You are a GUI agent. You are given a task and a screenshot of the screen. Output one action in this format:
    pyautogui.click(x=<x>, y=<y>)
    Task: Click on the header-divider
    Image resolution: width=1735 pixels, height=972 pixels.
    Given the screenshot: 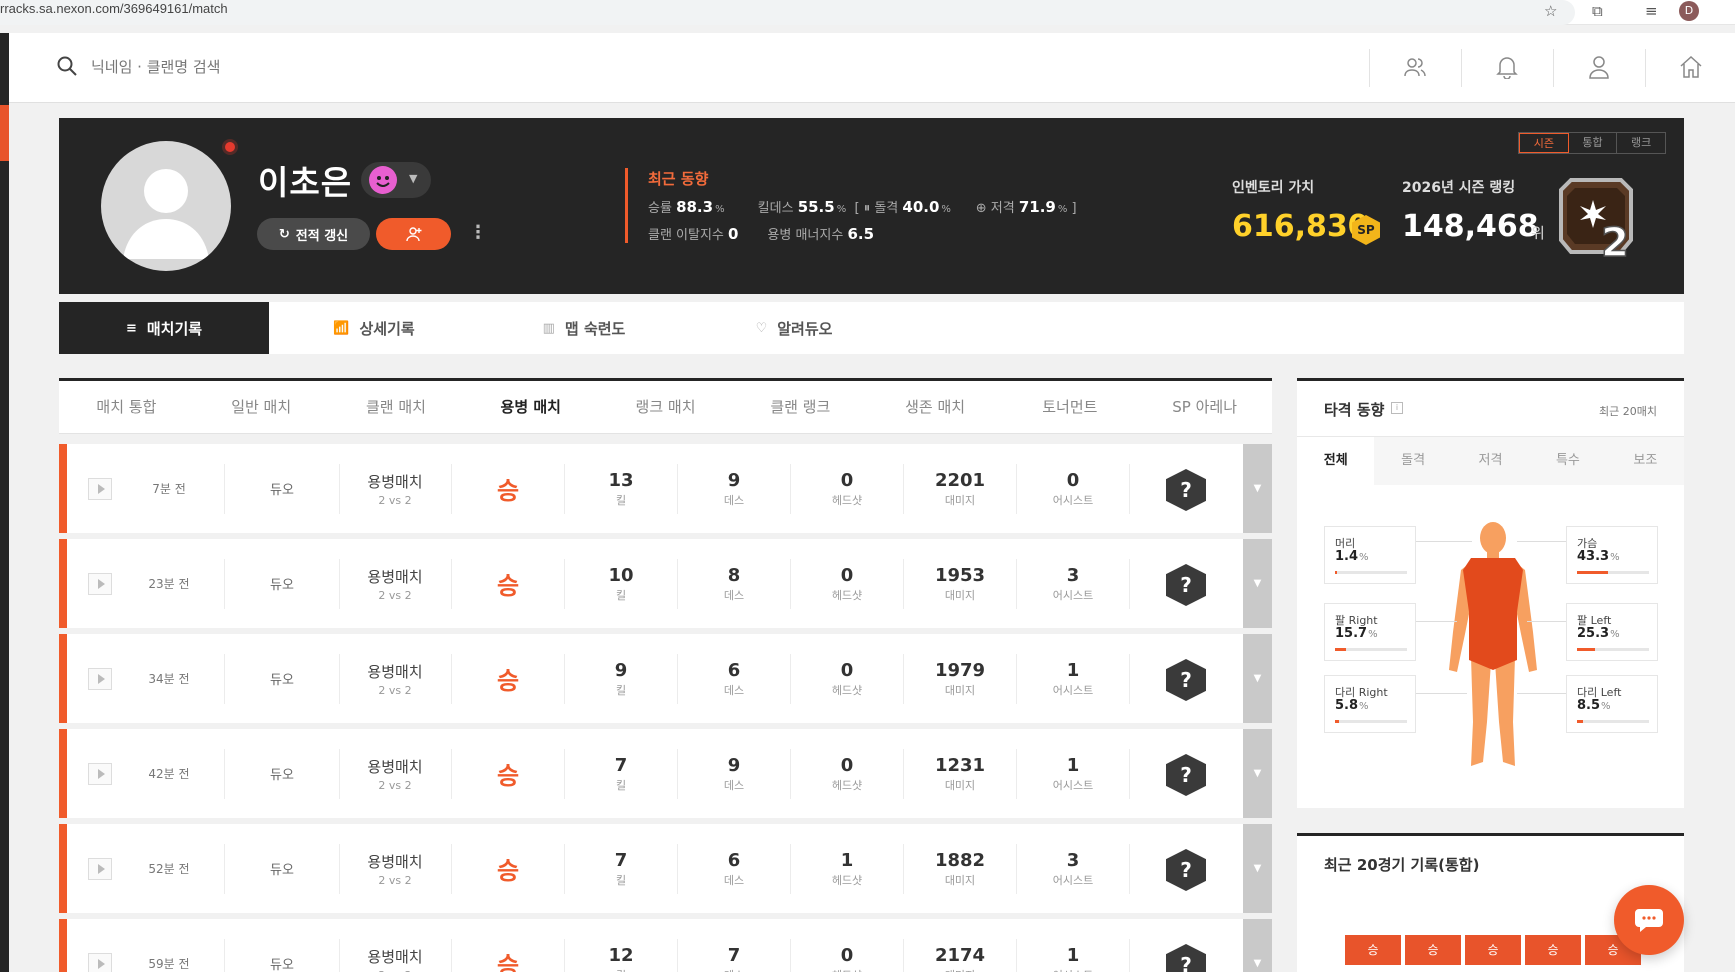 What is the action you would take?
    pyautogui.click(x=1645, y=68)
    